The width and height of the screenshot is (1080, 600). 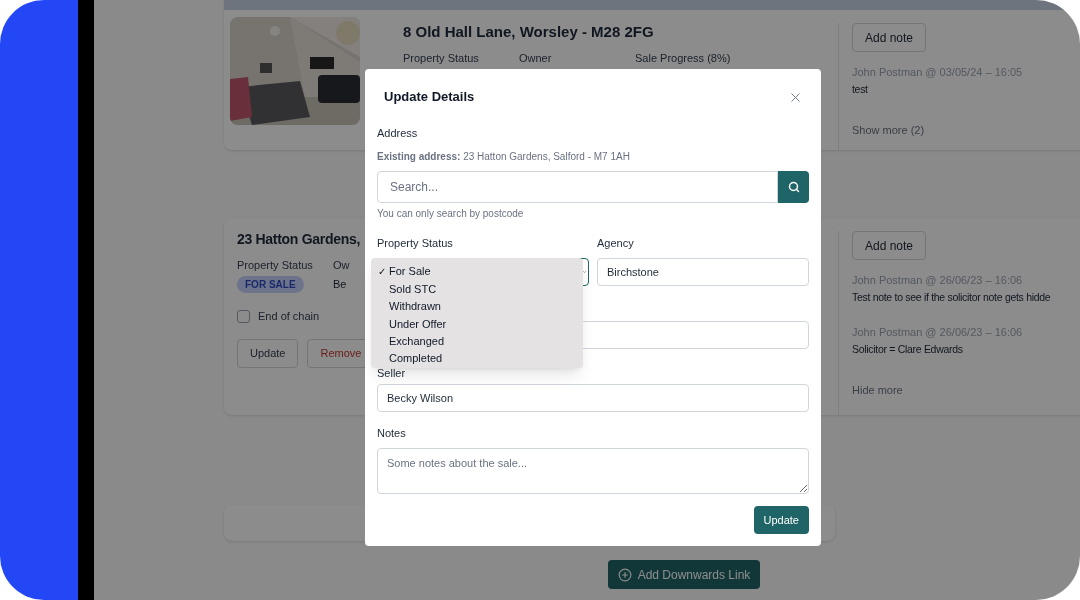 What do you see at coordinates (429, 97) in the screenshot?
I see `dialog-title: Update Details` at bounding box center [429, 97].